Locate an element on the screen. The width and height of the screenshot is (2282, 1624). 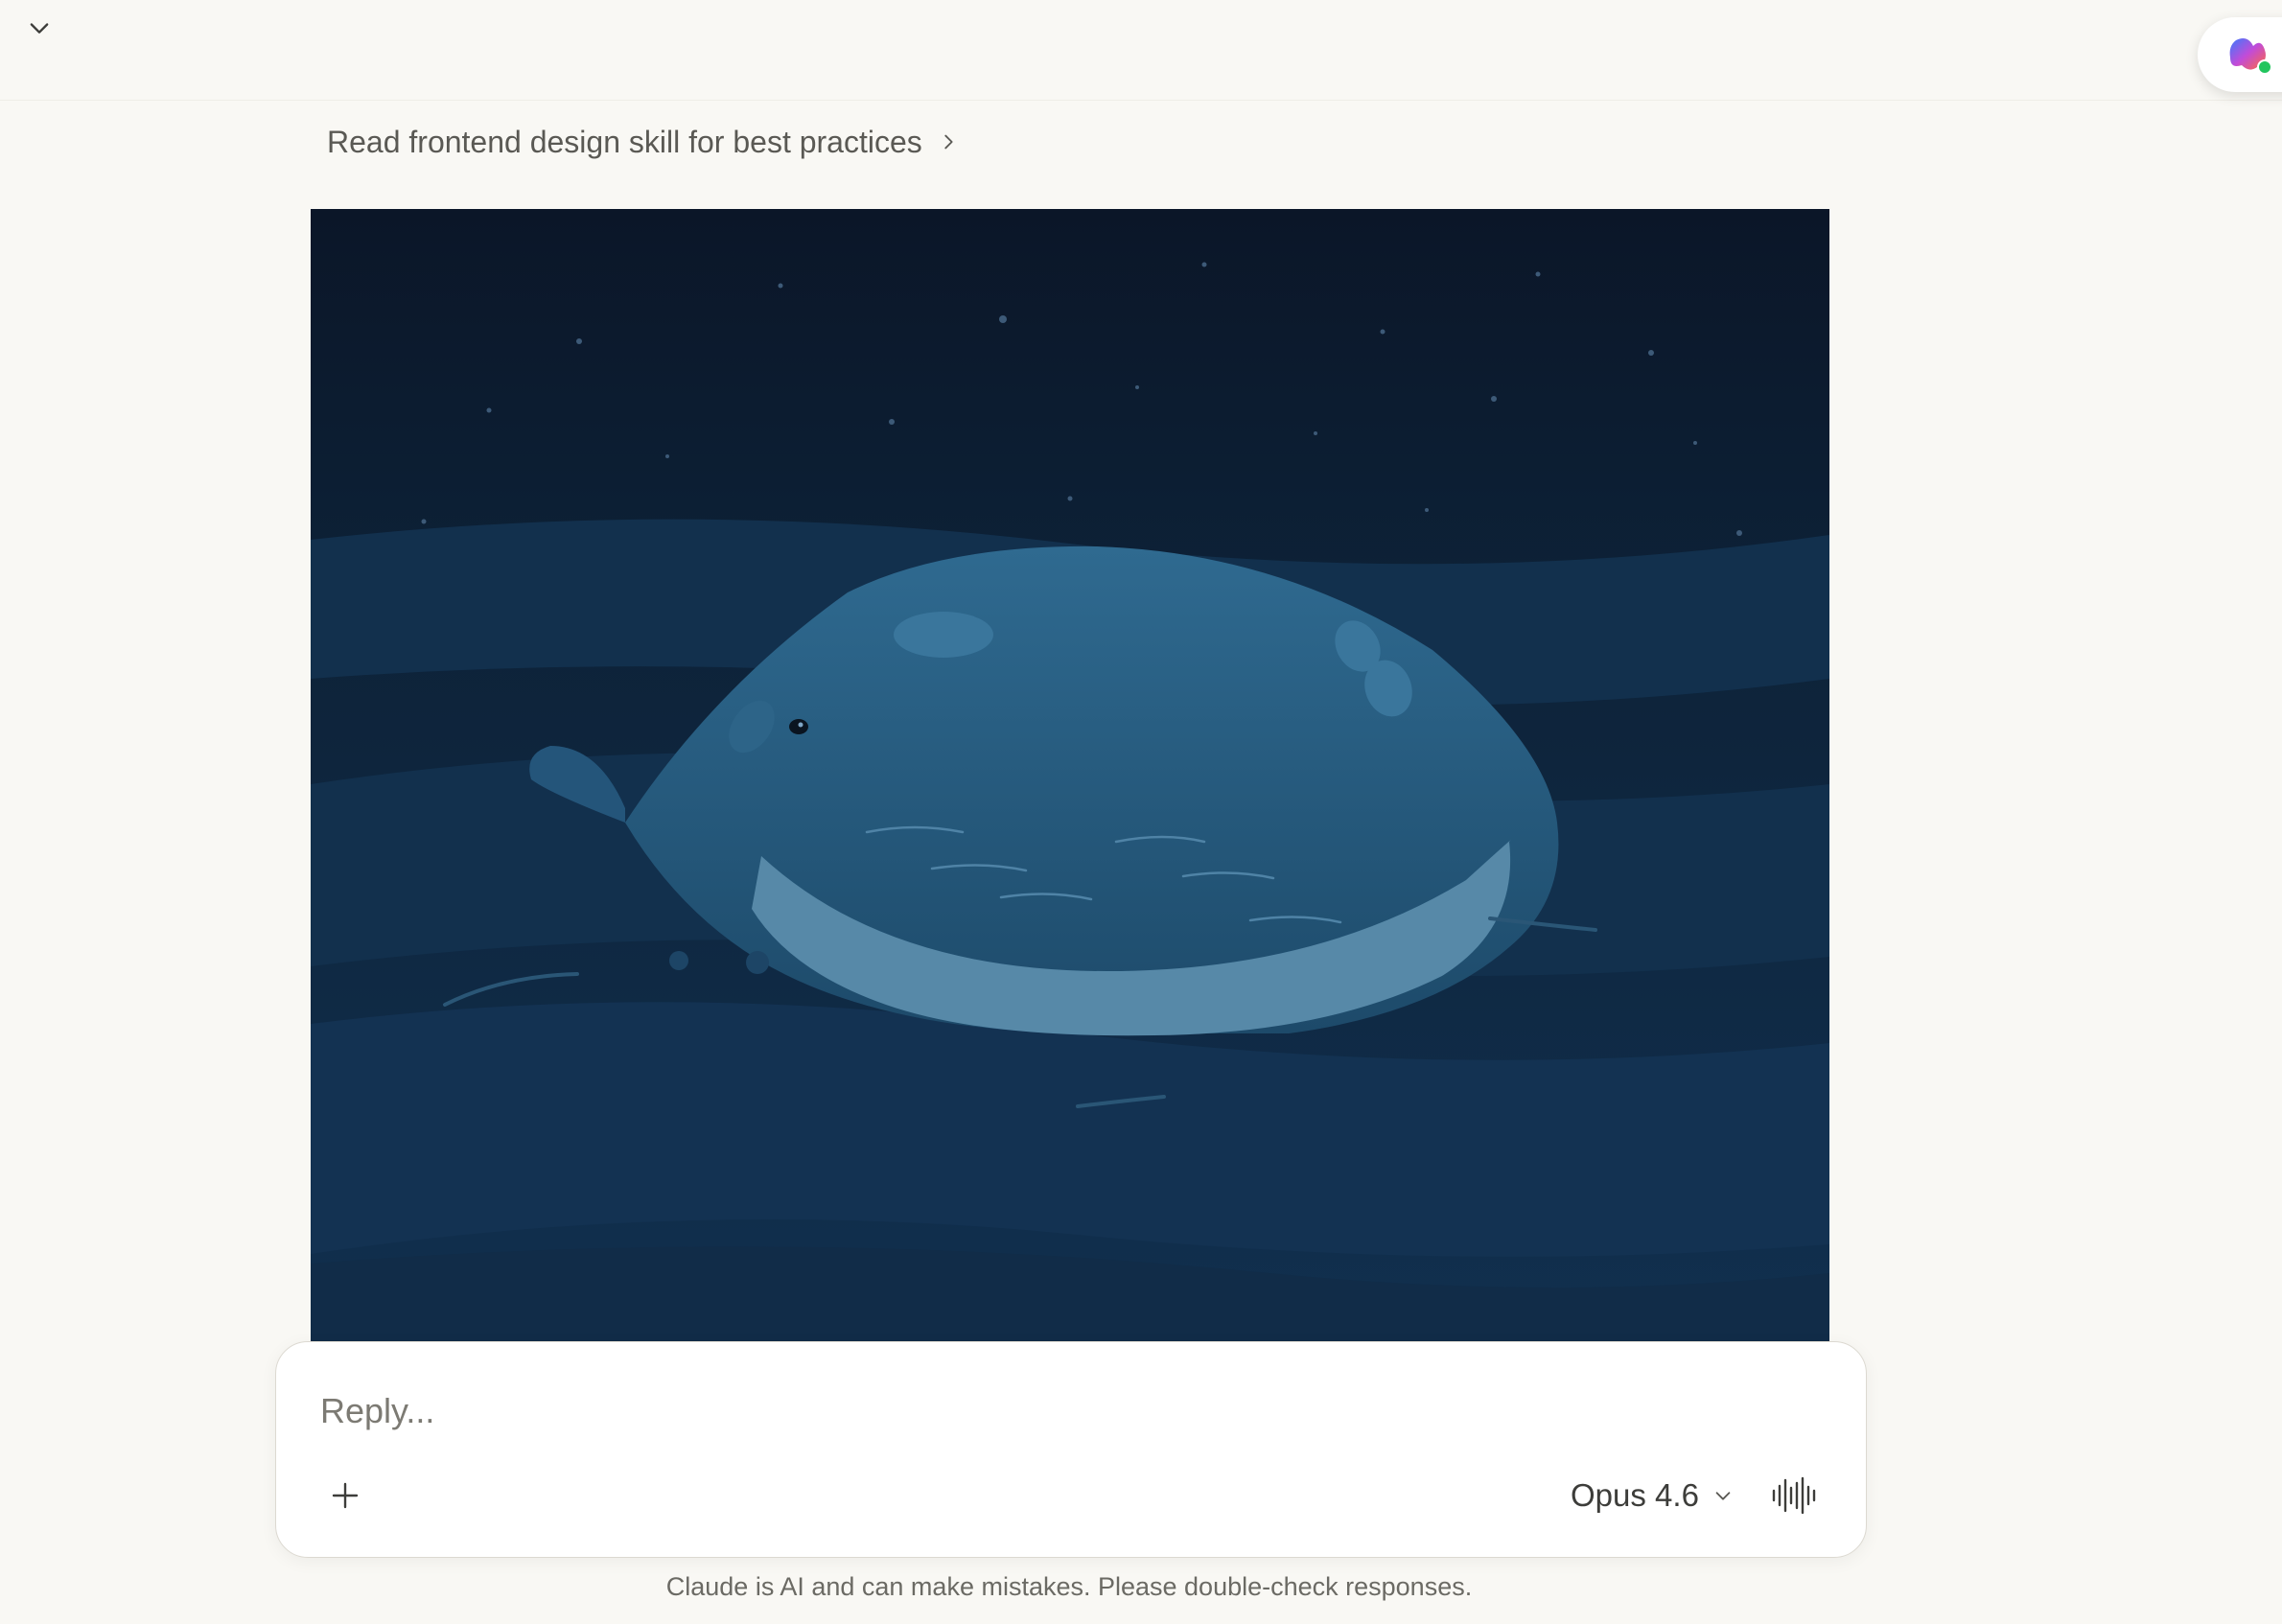
top-bar is located at coordinates (1141, 51).